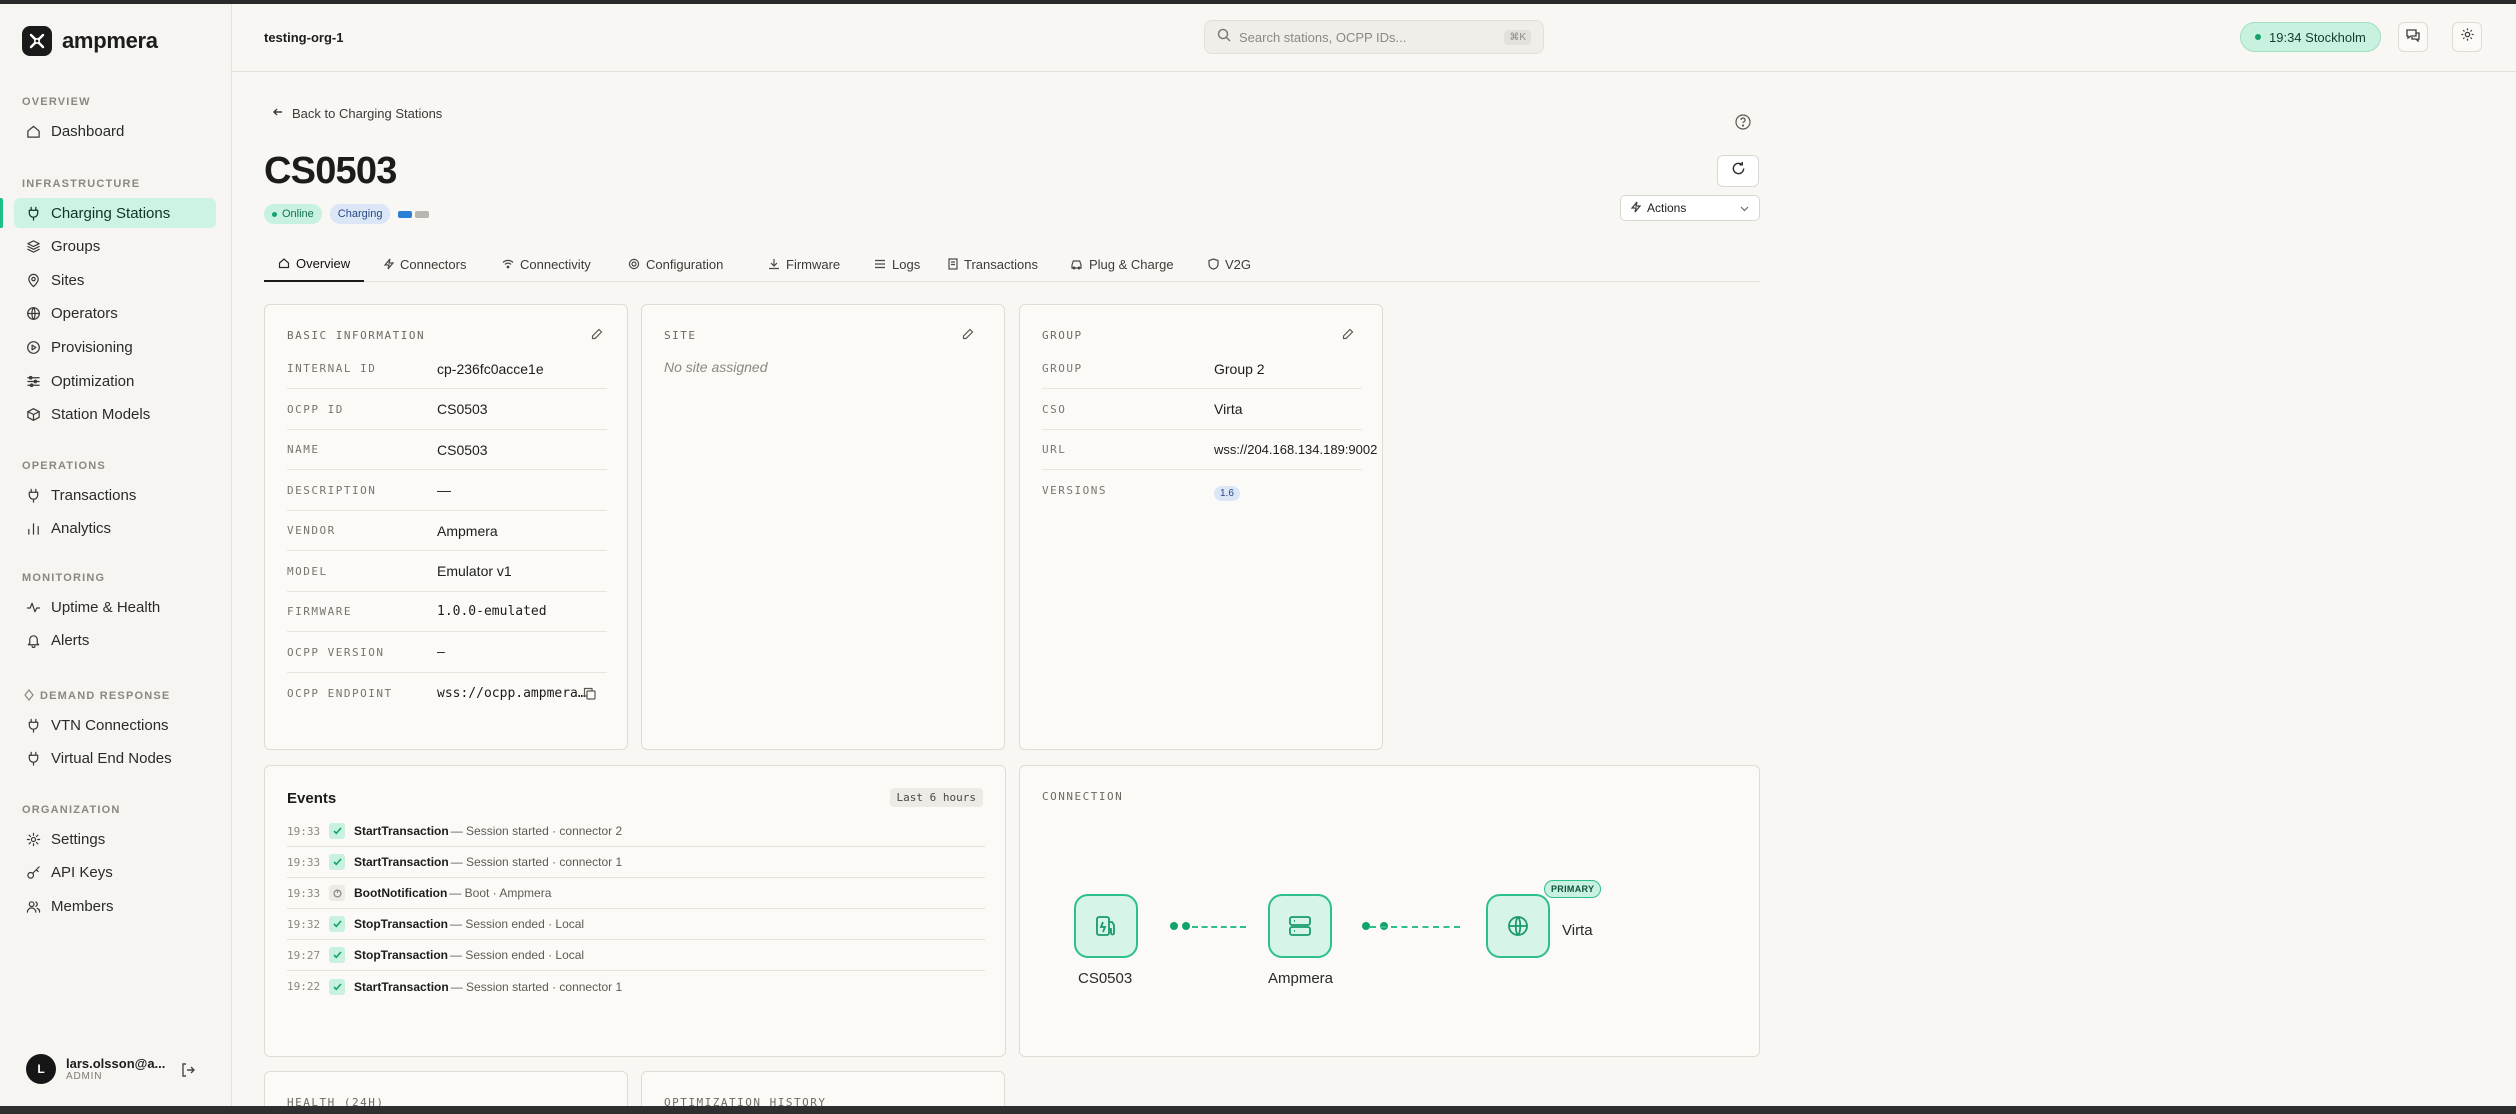 Image resolution: width=2516 pixels, height=1114 pixels. I want to click on info-key: DESCRIPTION, so click(332, 490).